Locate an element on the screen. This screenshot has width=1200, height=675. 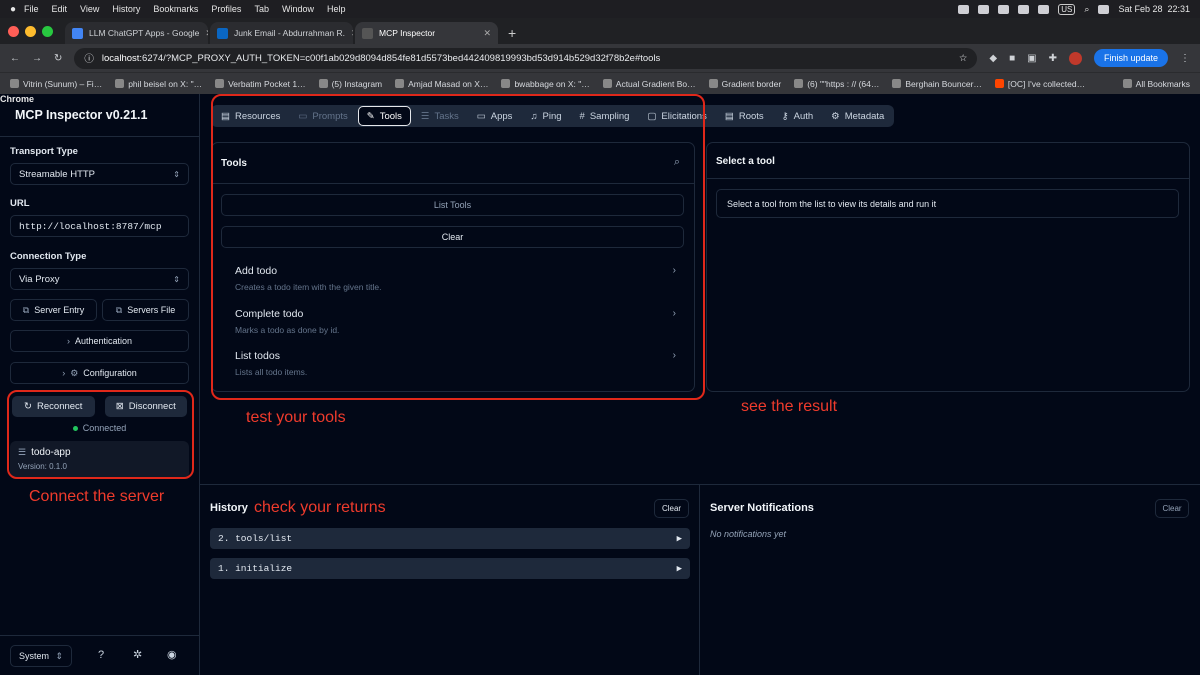
menu-history: History is located at coordinates (126, 9).